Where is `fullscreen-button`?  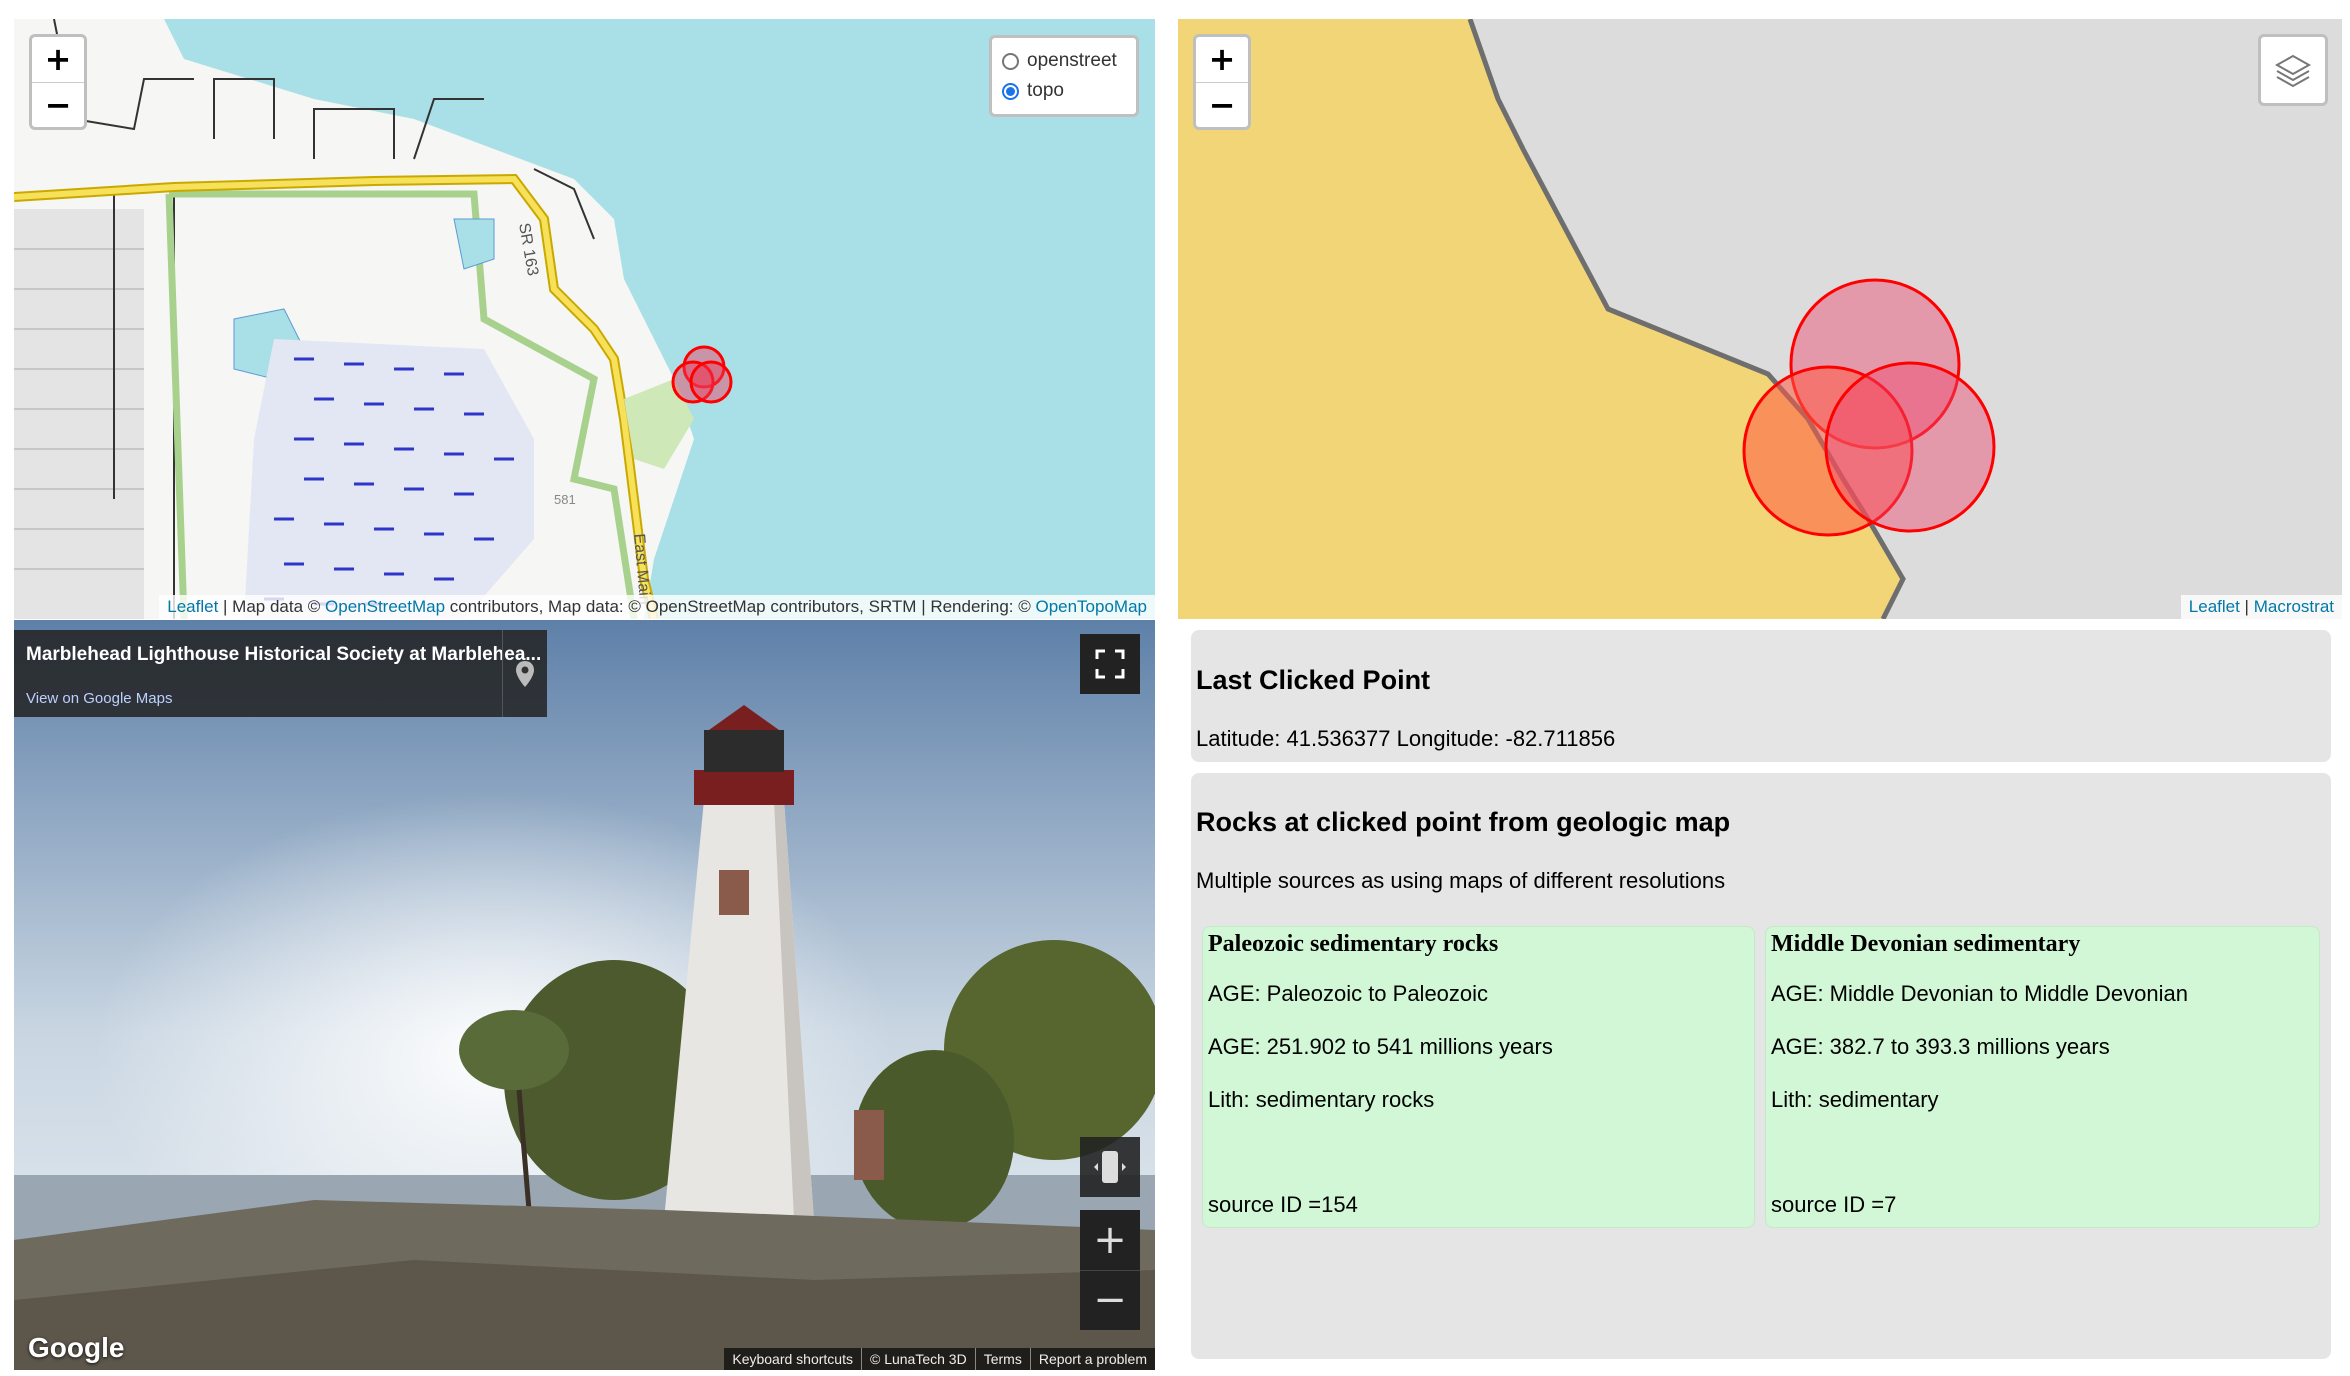
fullscreen-button is located at coordinates (1110, 664).